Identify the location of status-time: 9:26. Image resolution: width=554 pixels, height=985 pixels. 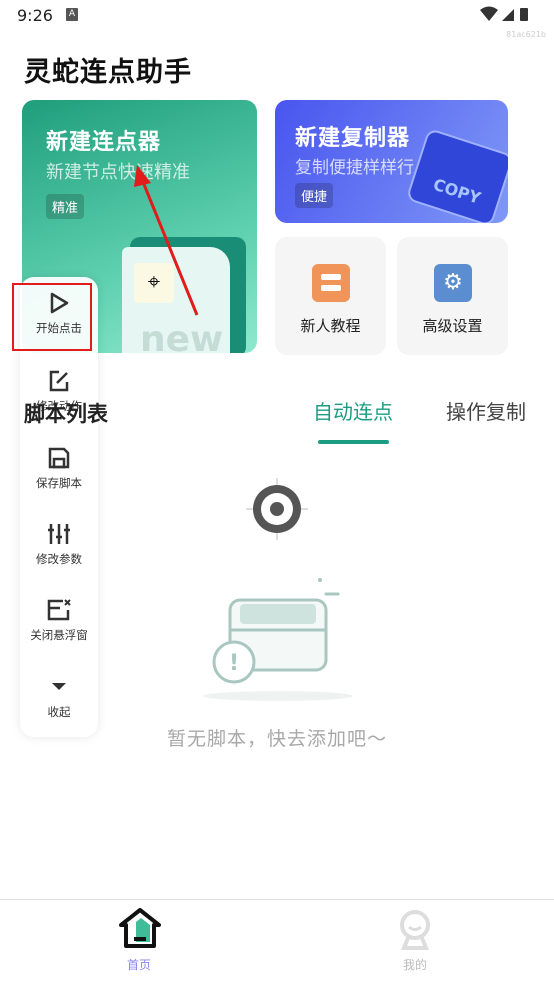
(35, 15).